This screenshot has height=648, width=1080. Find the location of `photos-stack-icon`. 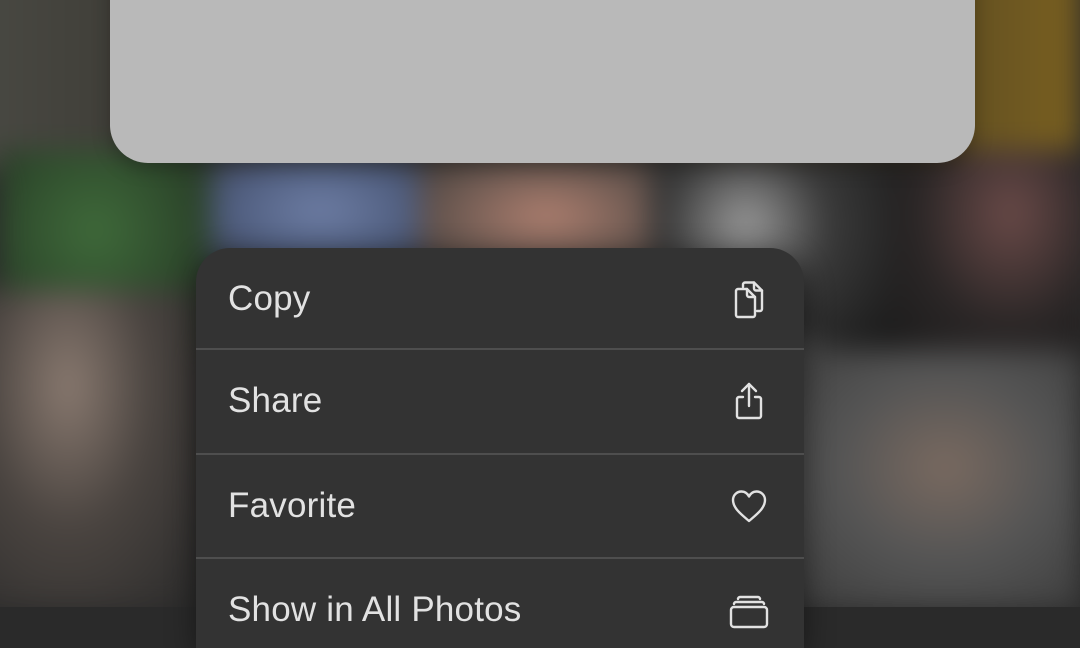

photos-stack-icon is located at coordinates (749, 610).